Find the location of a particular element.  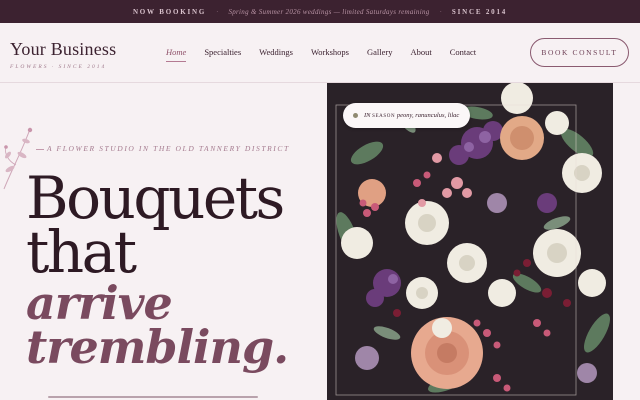

in-season-text: IN SEASON peony, ranunculus, lilac is located at coordinates (411, 115).